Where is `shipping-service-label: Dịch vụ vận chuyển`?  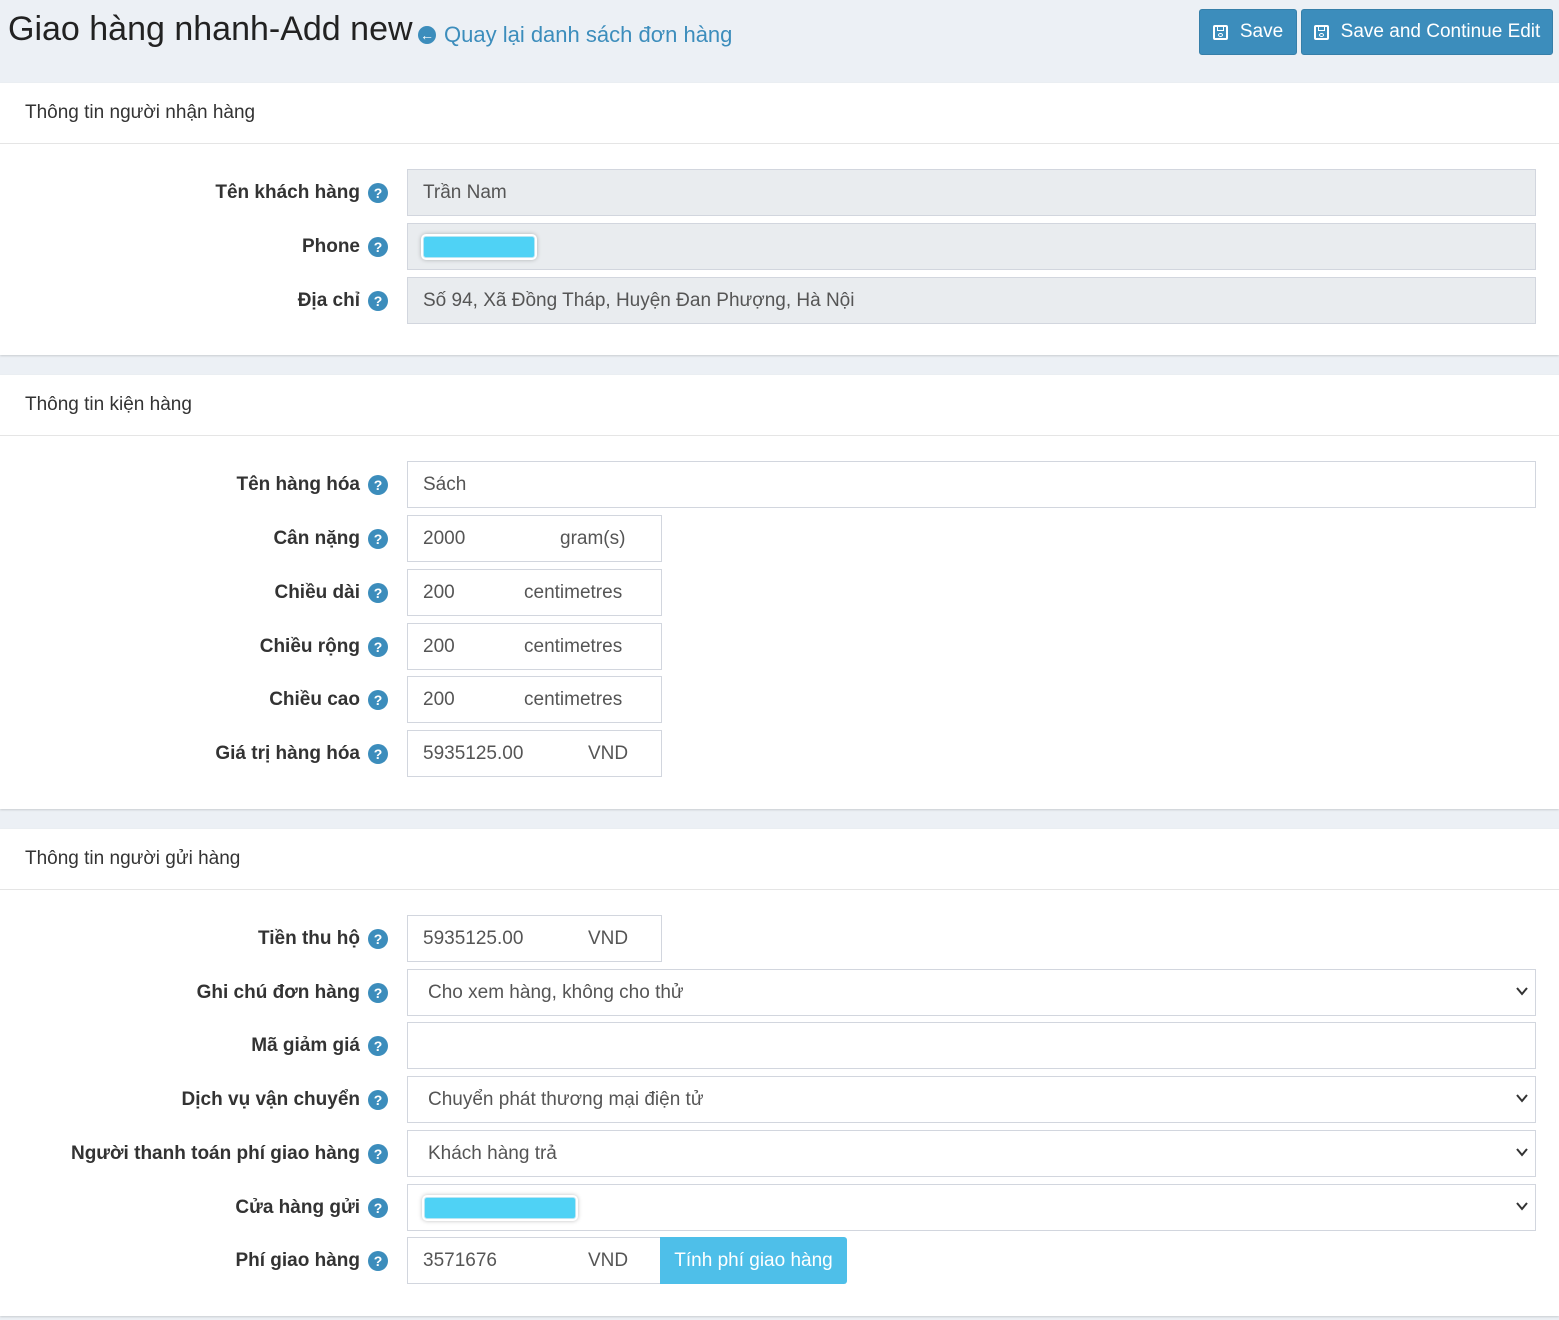
shipping-service-label: Dịch vụ vận chuyển is located at coordinates (270, 1099).